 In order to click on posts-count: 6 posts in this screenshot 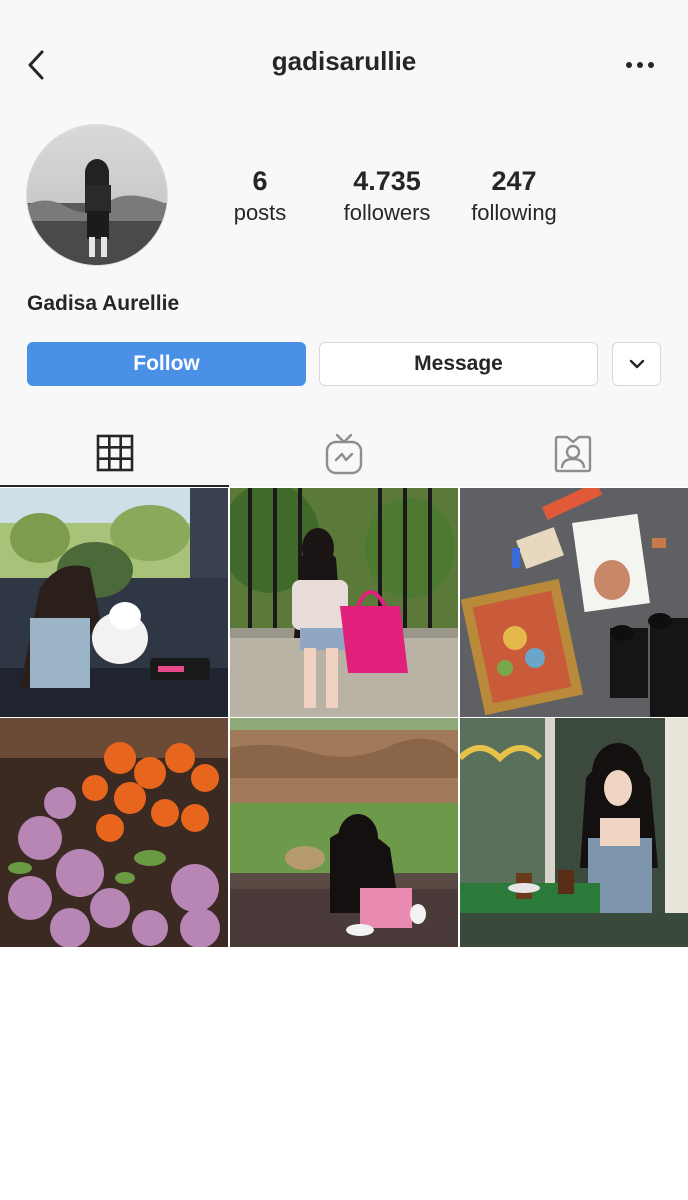, I will do `click(260, 196)`.